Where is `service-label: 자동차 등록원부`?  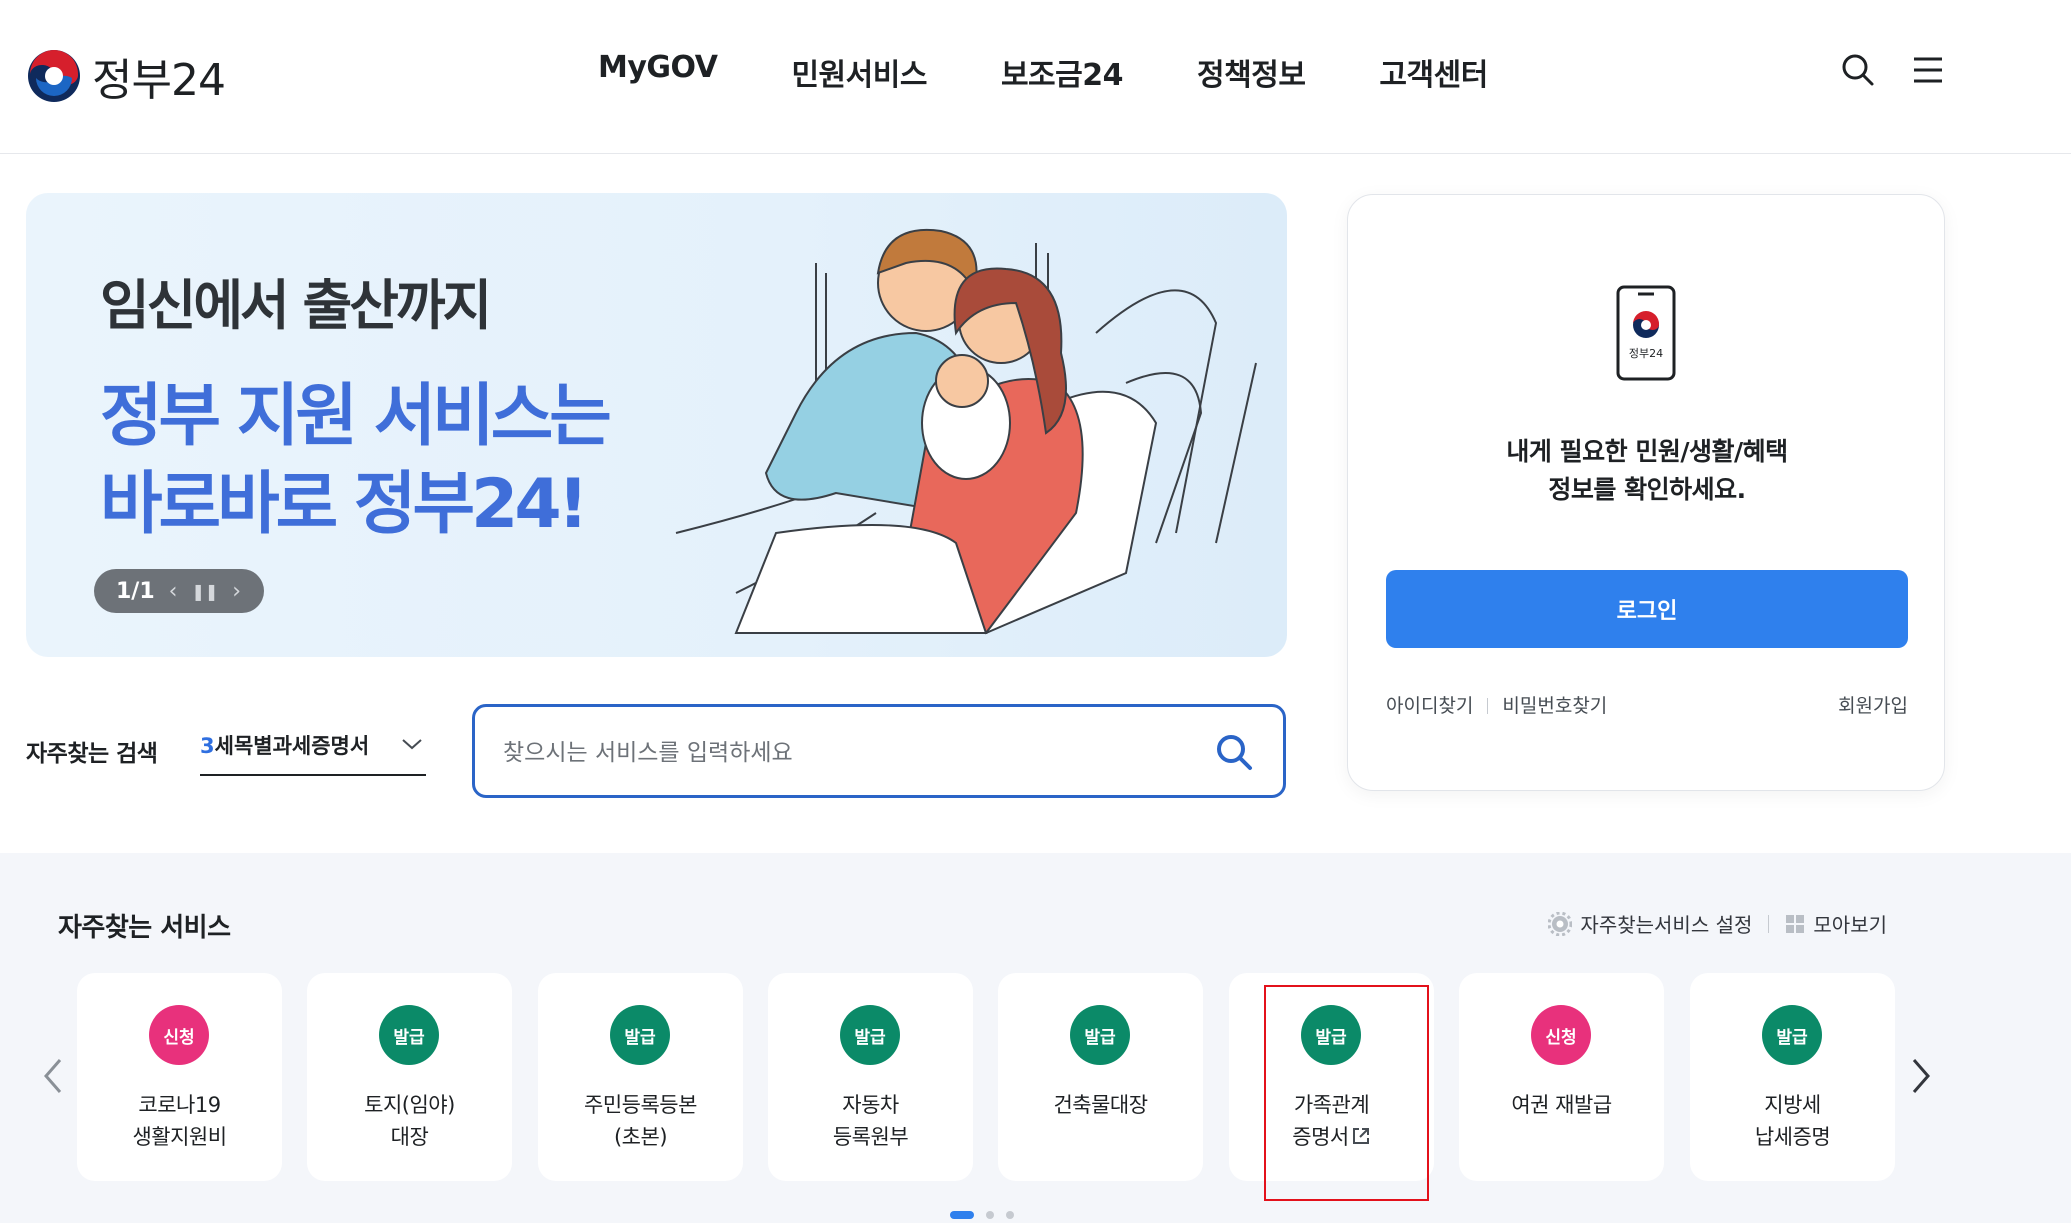 service-label: 자동차 등록원부 is located at coordinates (870, 1121).